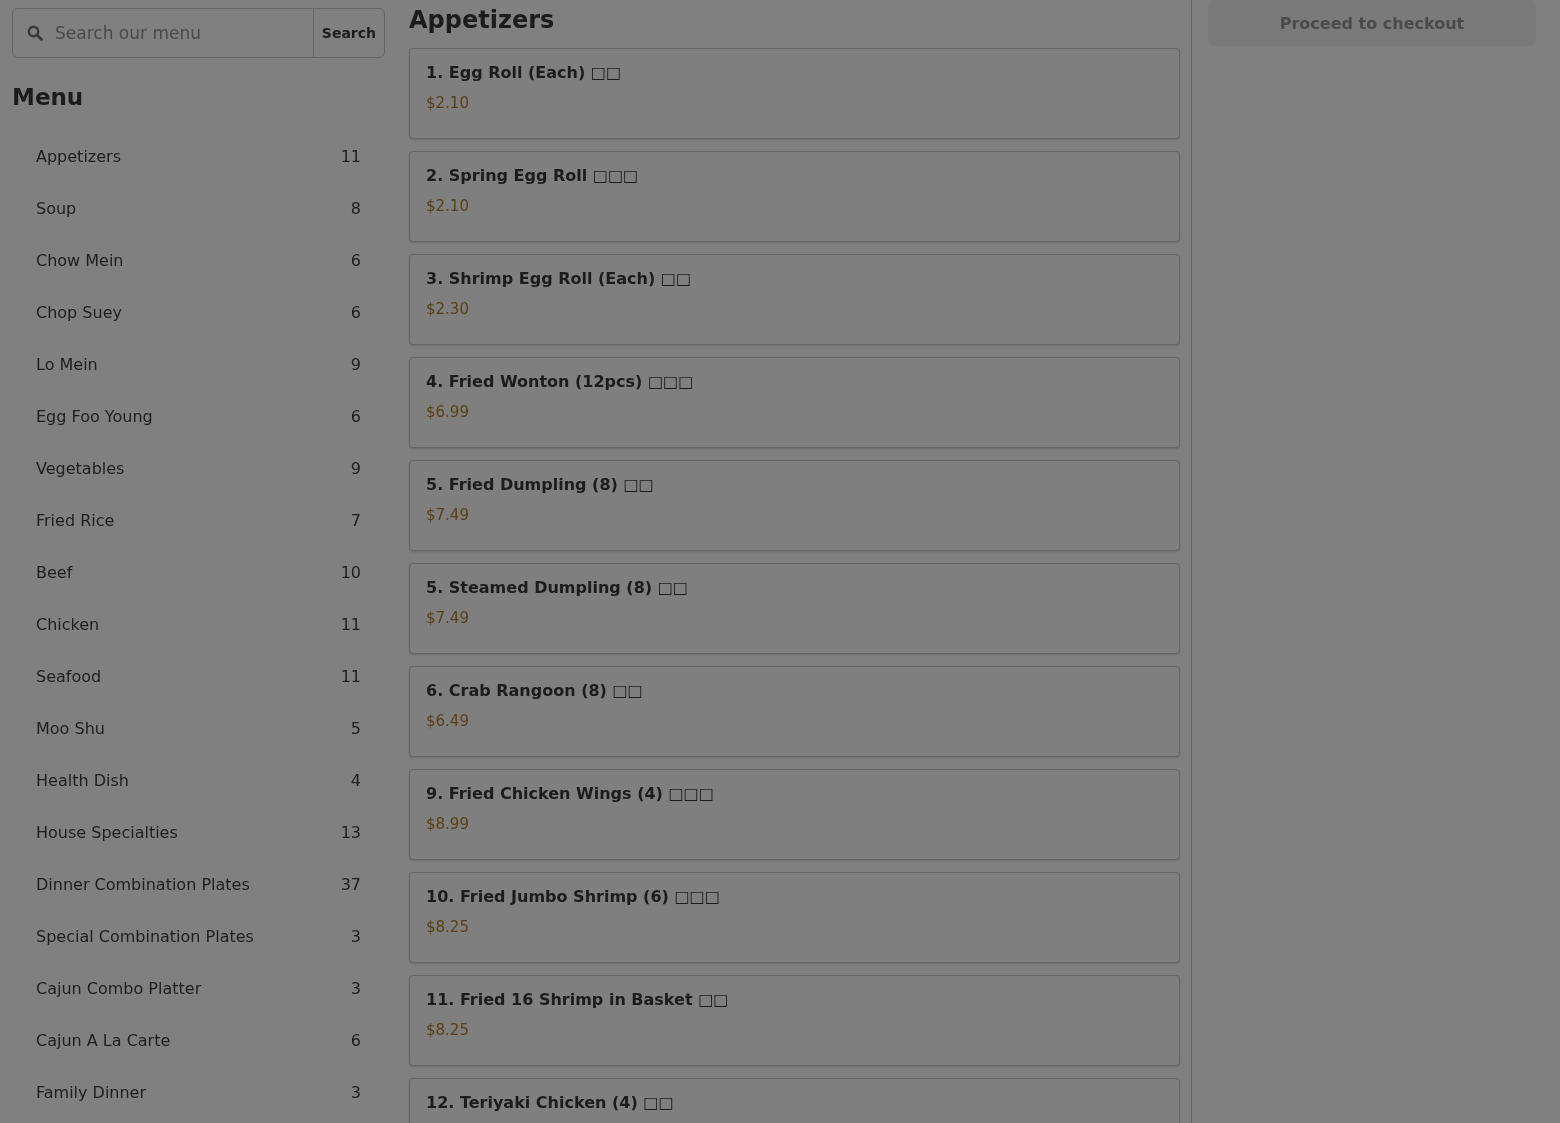 This screenshot has width=1560, height=1123. I want to click on category-link: Soup 8, so click(198, 208).